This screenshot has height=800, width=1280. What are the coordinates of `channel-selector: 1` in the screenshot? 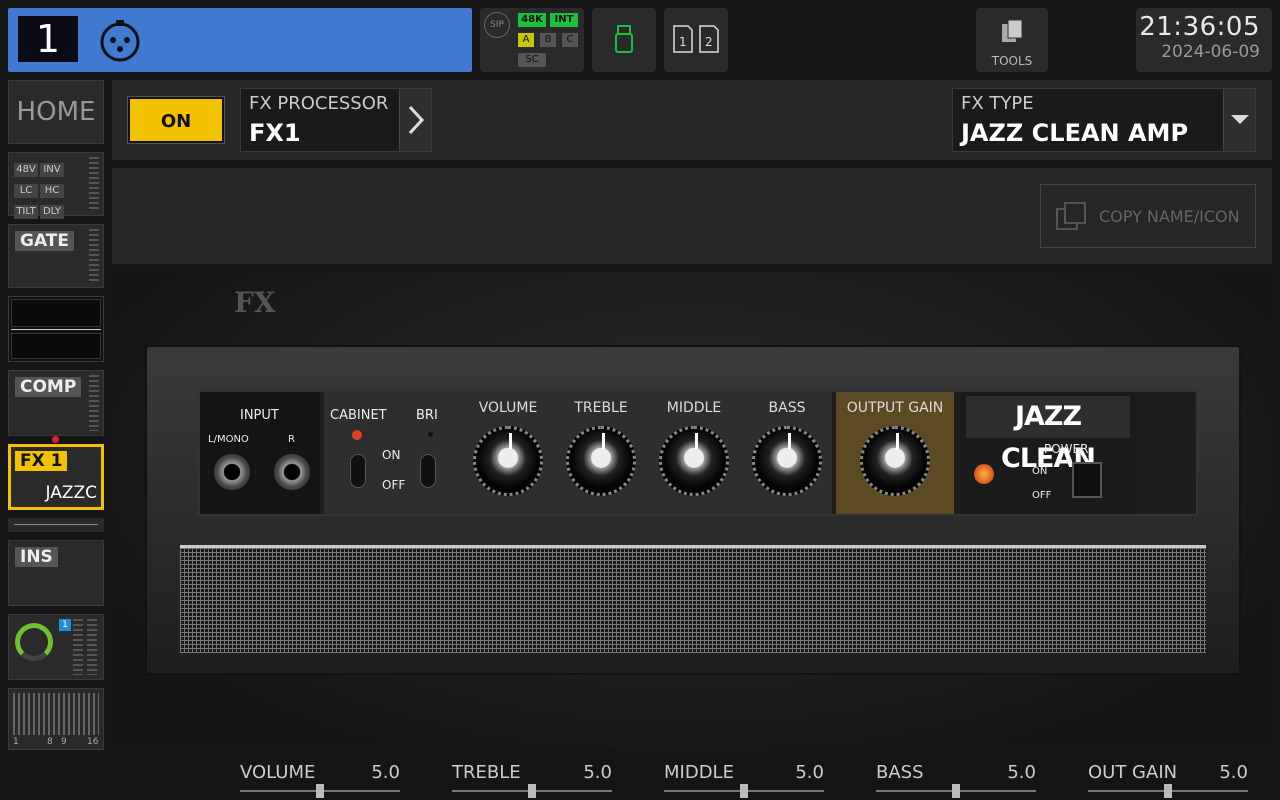 It's located at (240, 40).